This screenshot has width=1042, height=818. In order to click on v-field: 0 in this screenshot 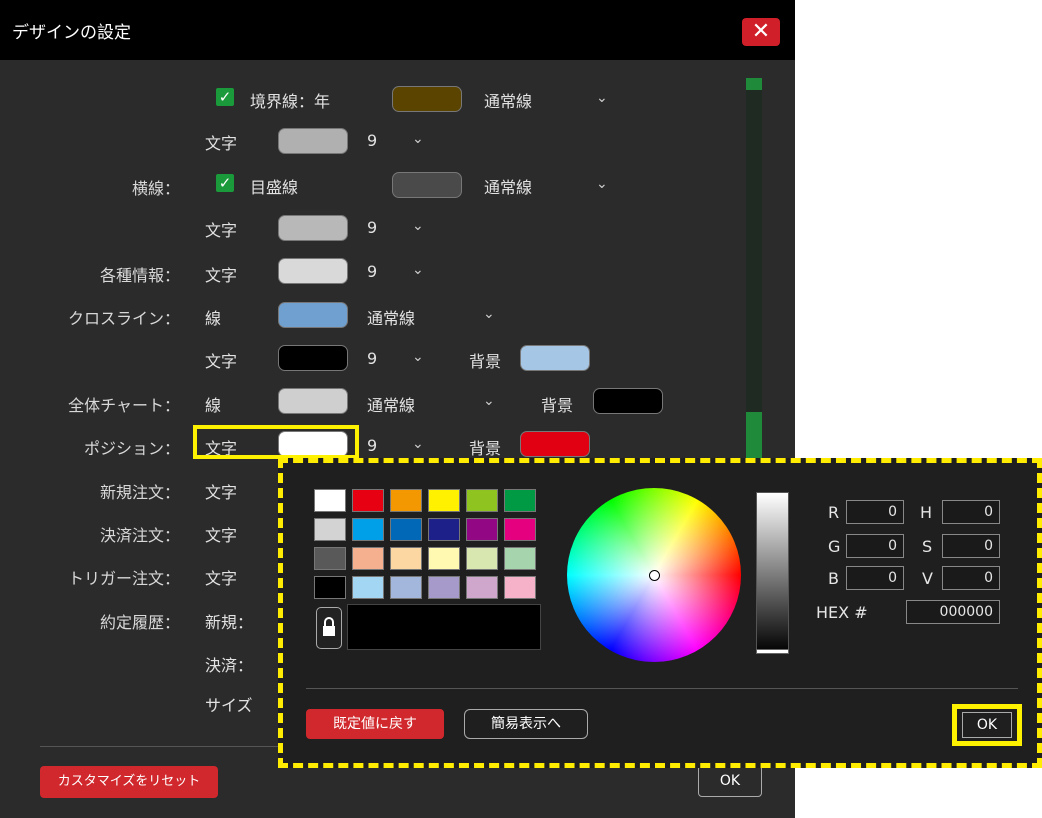, I will do `click(971, 578)`.